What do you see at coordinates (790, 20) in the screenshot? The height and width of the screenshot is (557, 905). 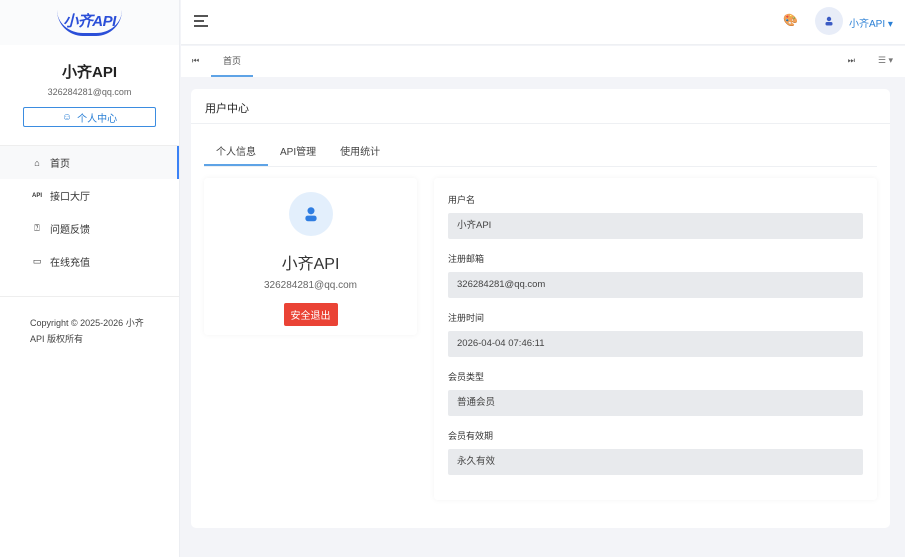 I see `palette-icon: 🎨` at bounding box center [790, 20].